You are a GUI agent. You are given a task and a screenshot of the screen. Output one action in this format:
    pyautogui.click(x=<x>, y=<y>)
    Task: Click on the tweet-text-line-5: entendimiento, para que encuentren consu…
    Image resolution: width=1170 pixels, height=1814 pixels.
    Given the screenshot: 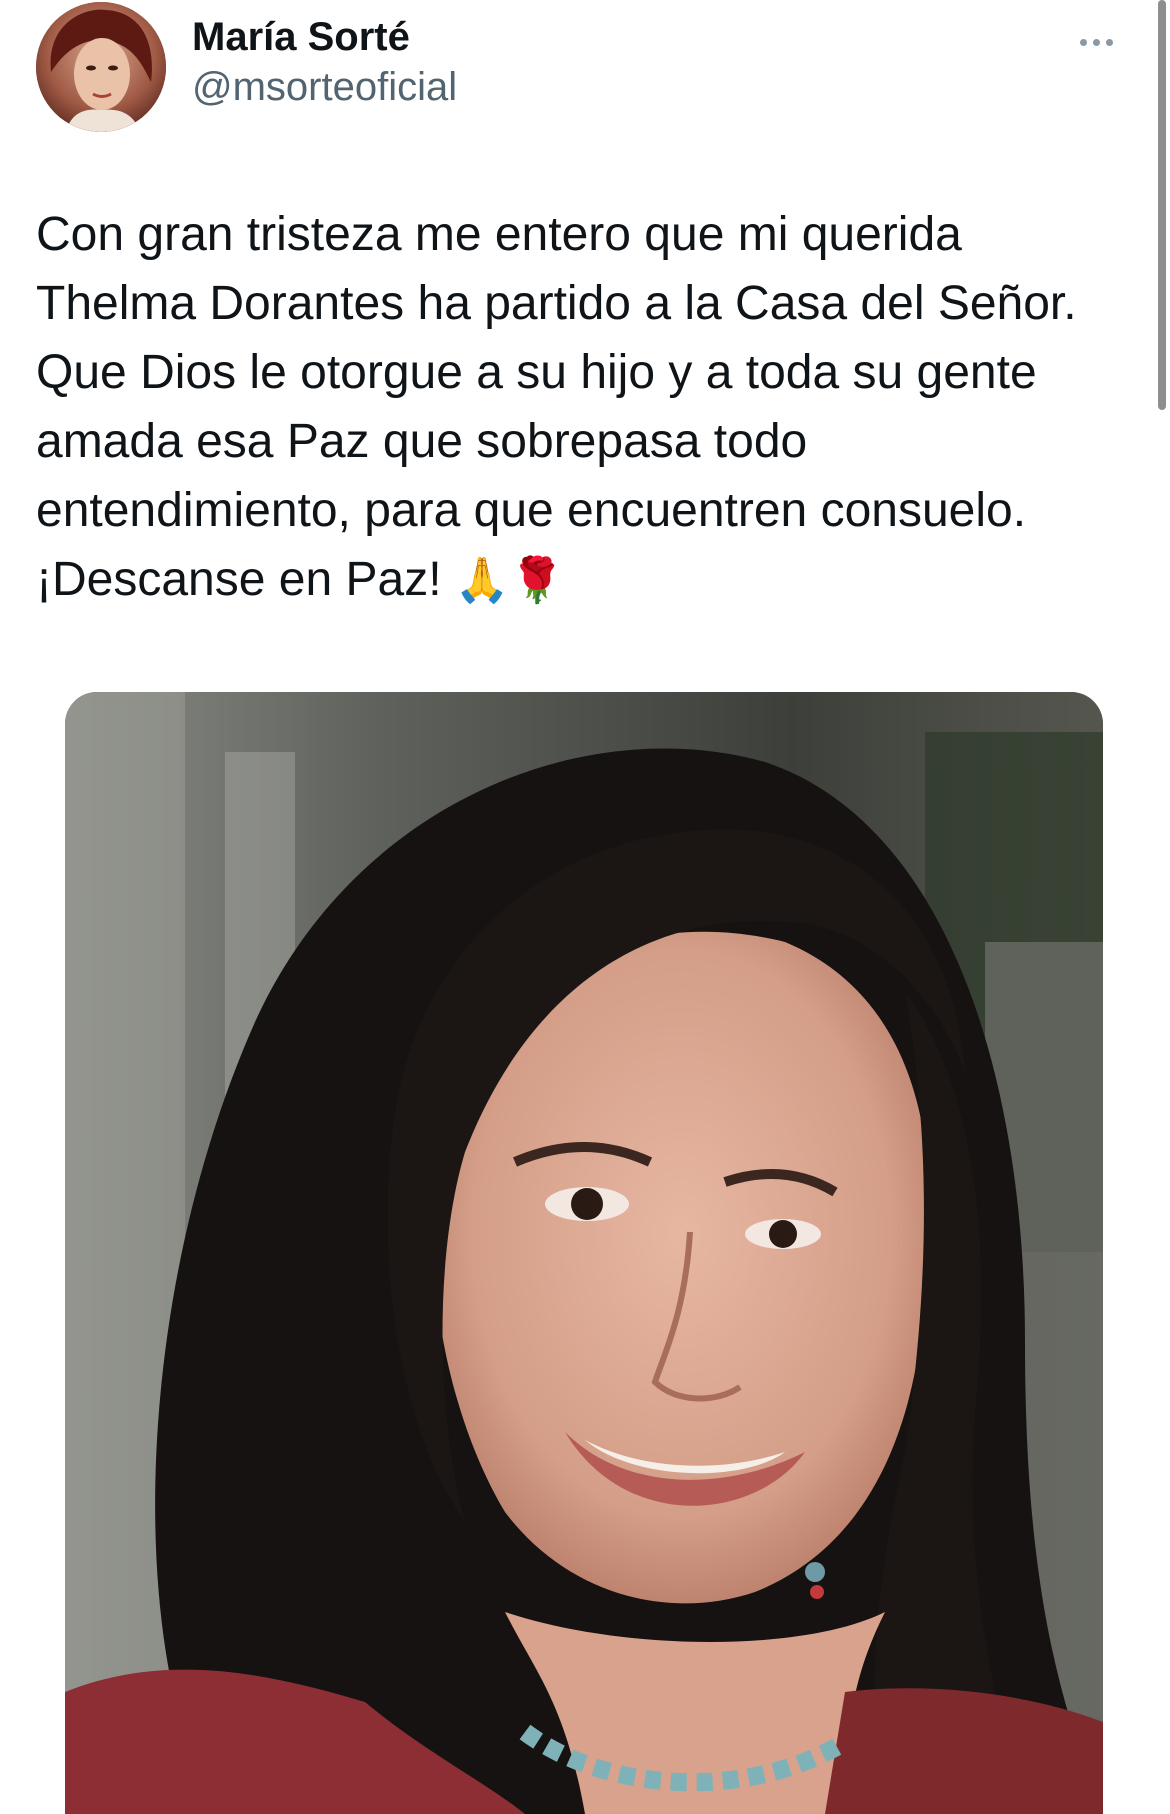 What is the action you would take?
    pyautogui.click(x=531, y=510)
    